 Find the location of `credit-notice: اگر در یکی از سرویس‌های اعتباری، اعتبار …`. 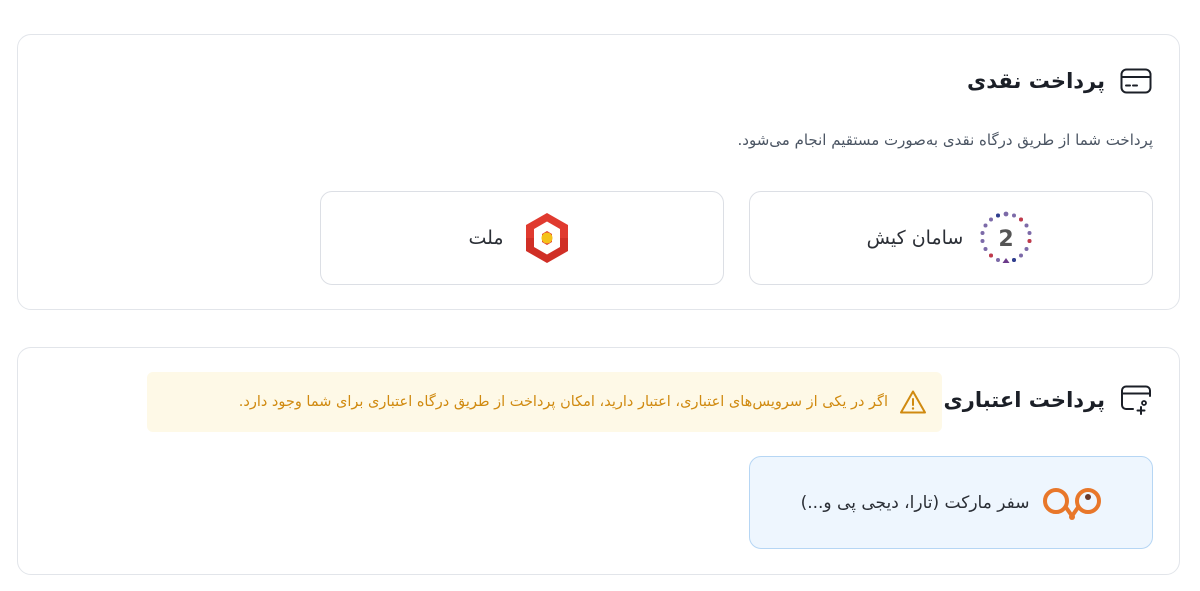

credit-notice: اگر در یکی از سرویس‌های اعتباری، اعتبار … is located at coordinates (544, 402).